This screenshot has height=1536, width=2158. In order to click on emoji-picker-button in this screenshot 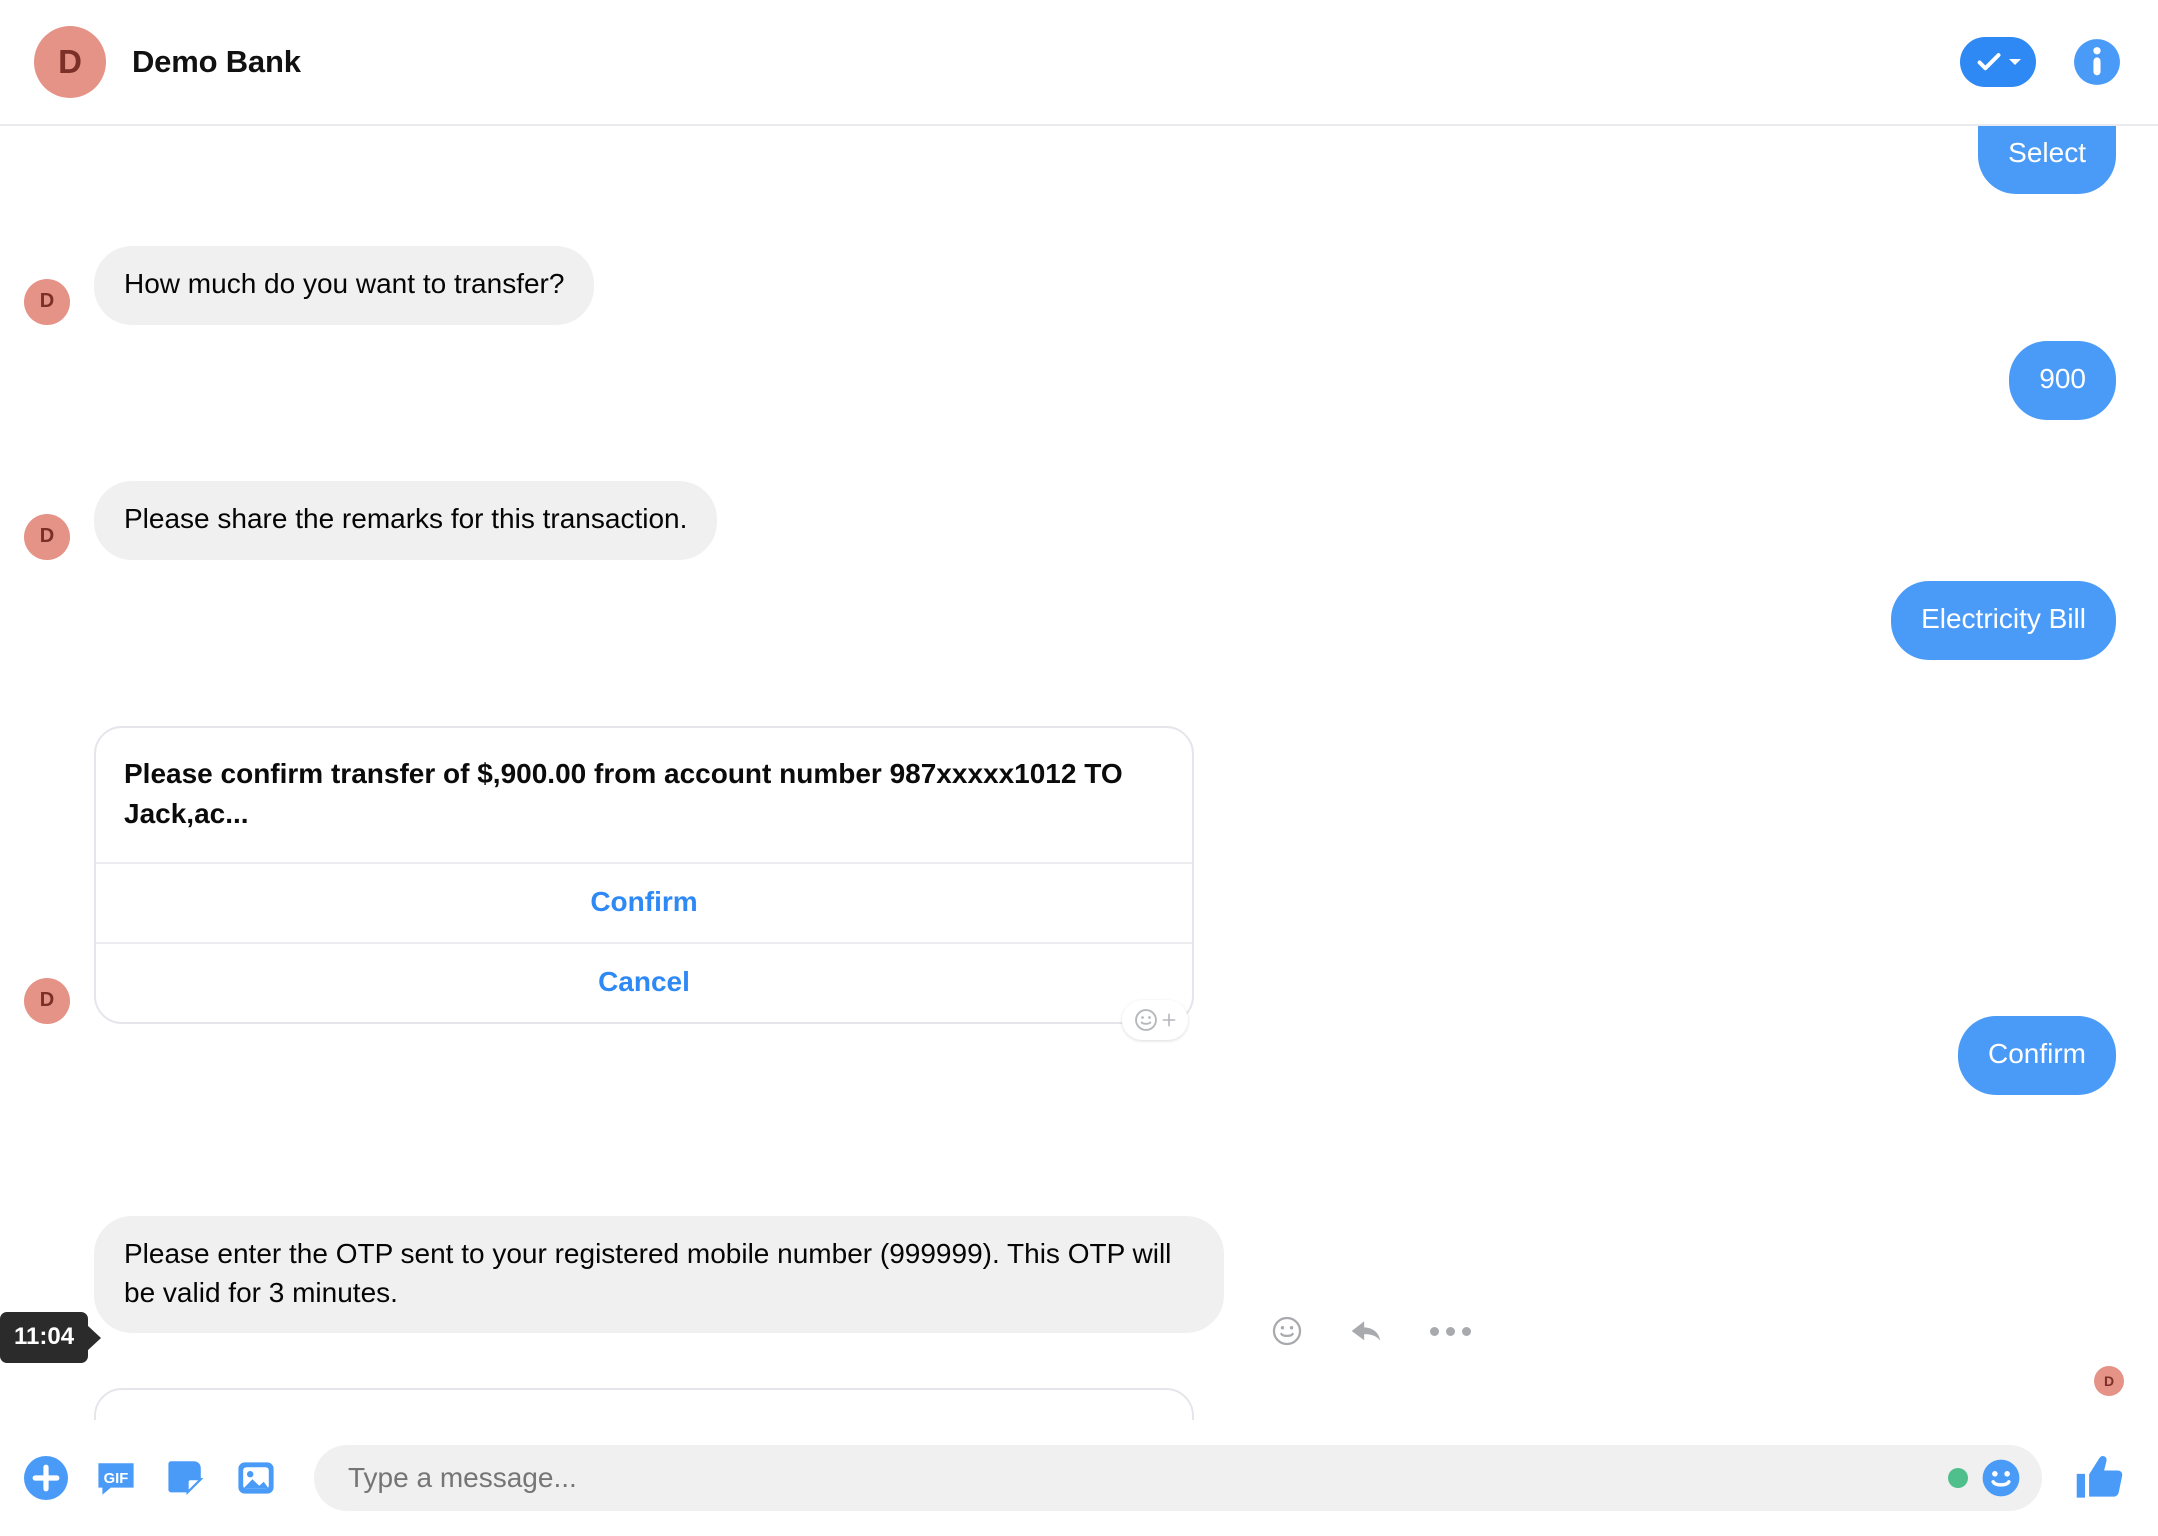, I will do `click(2001, 1478)`.